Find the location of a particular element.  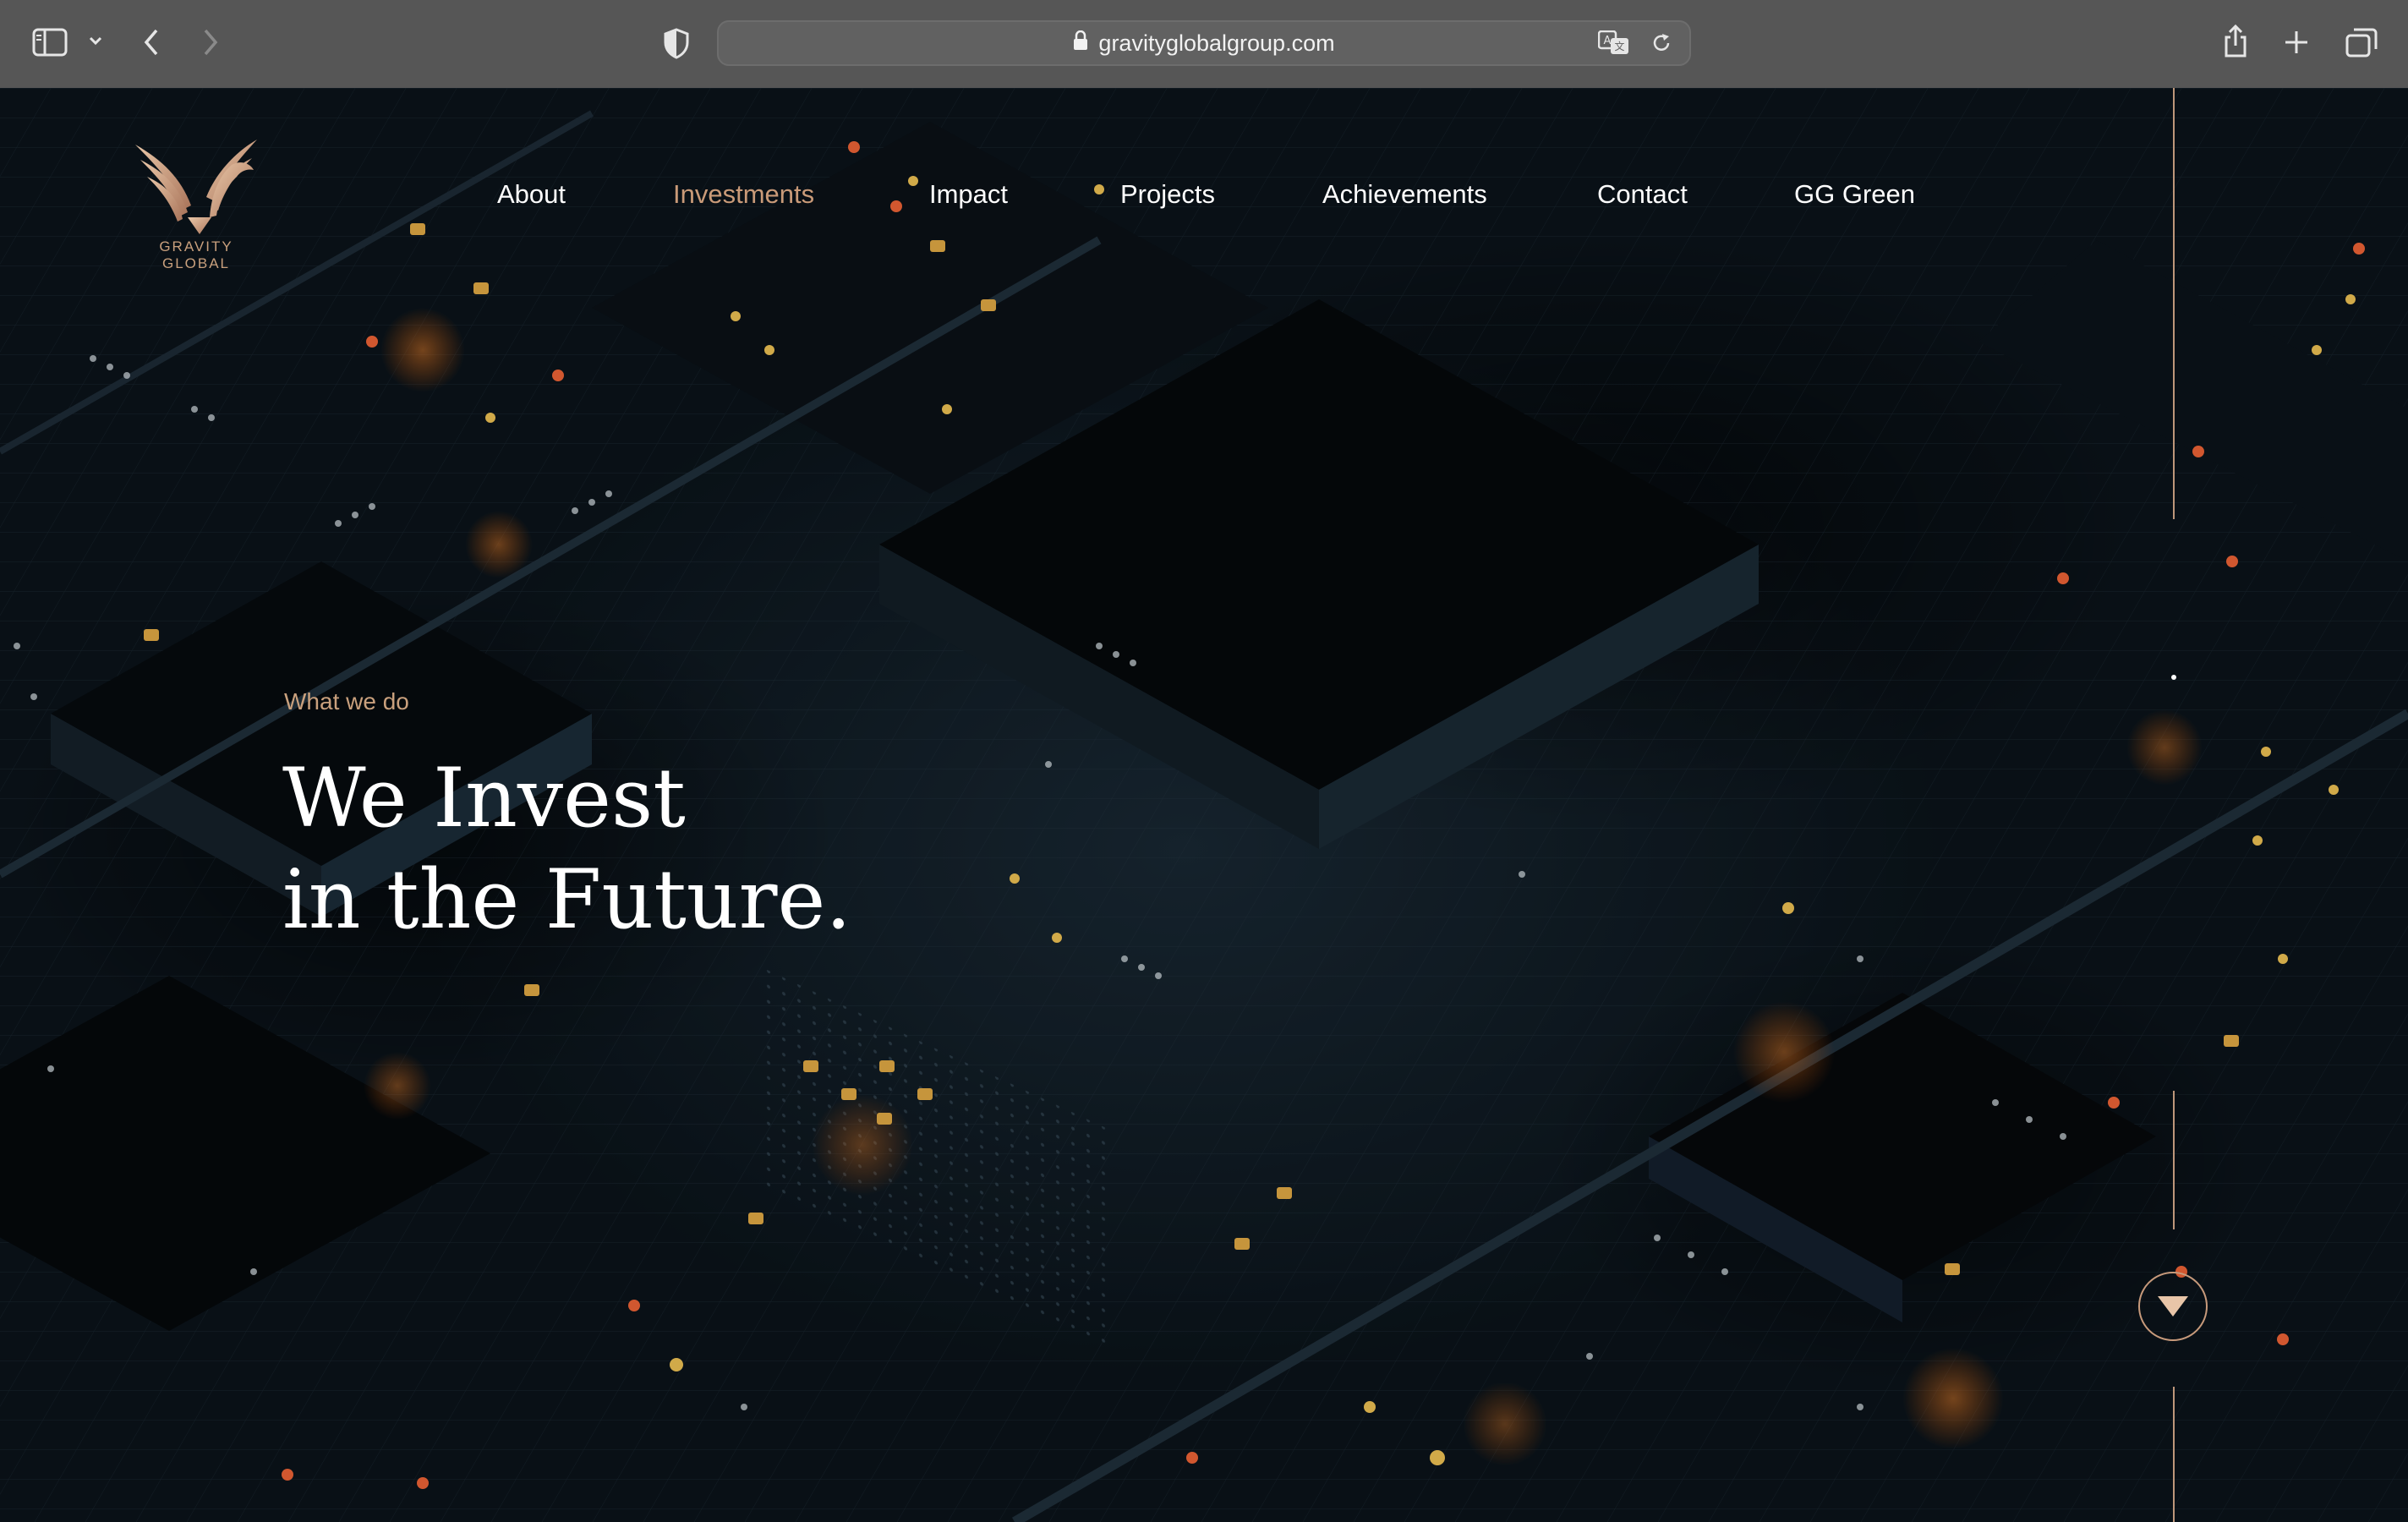

address-bar: gravityglobalgroup.com A文 is located at coordinates (1204, 43).